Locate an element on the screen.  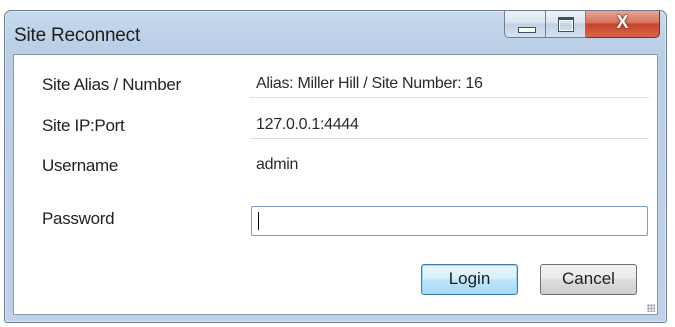
password-input is located at coordinates (449, 221).